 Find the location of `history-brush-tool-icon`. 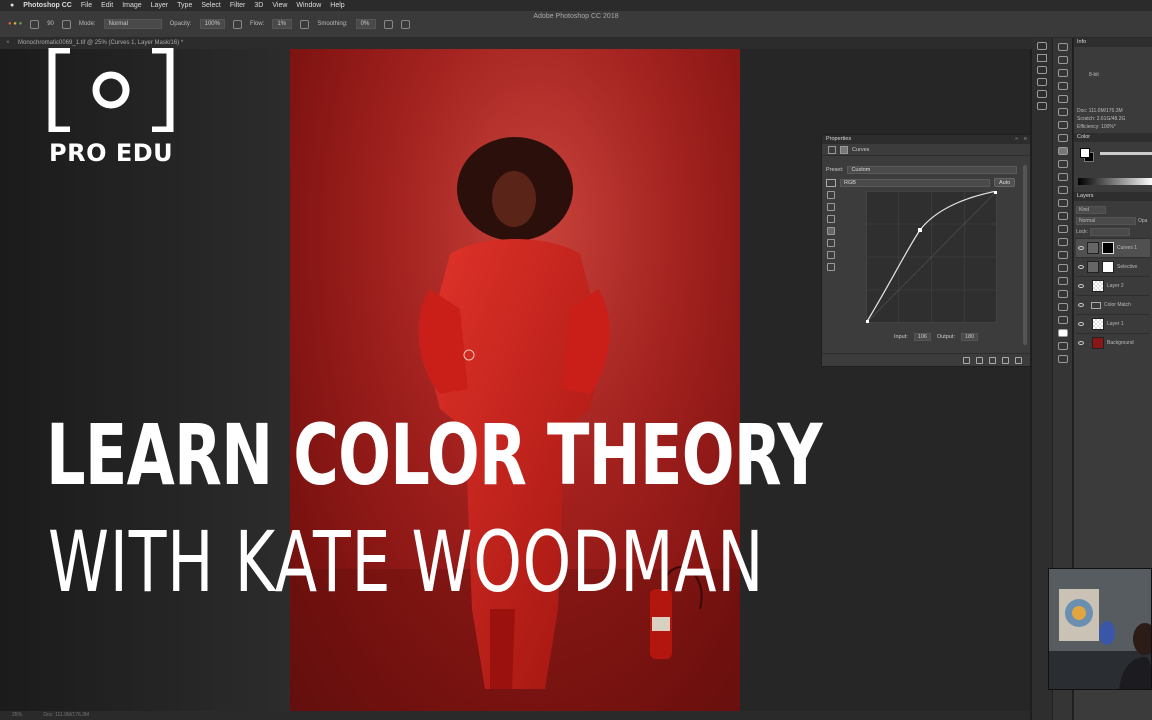

history-brush-tool-icon is located at coordinates (1062, 177).